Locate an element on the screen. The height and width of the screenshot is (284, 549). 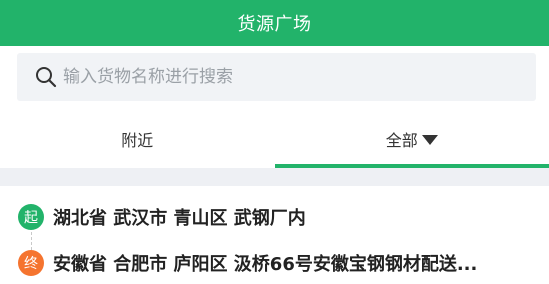
start-badge: 起 is located at coordinates (31, 217).